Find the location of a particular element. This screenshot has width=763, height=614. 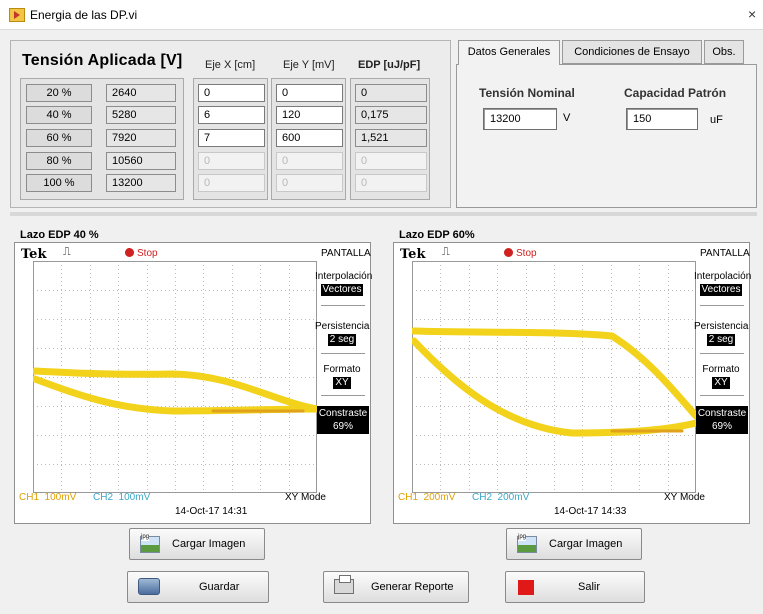

percent-label: 20 % is located at coordinates (59, 93).